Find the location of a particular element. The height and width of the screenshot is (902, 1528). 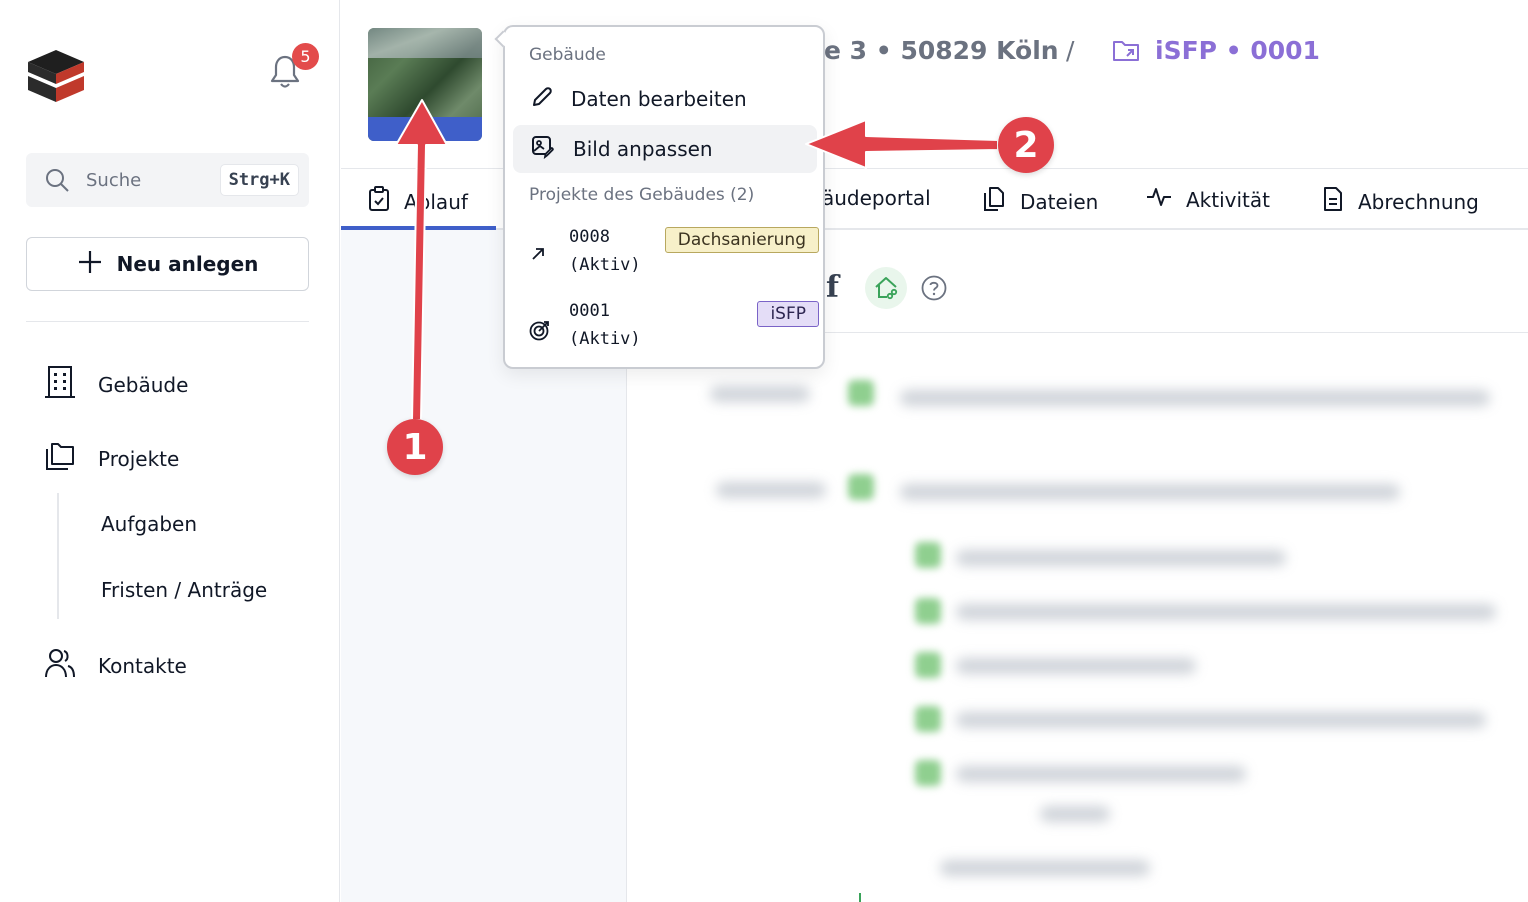

help-icon is located at coordinates (934, 290).